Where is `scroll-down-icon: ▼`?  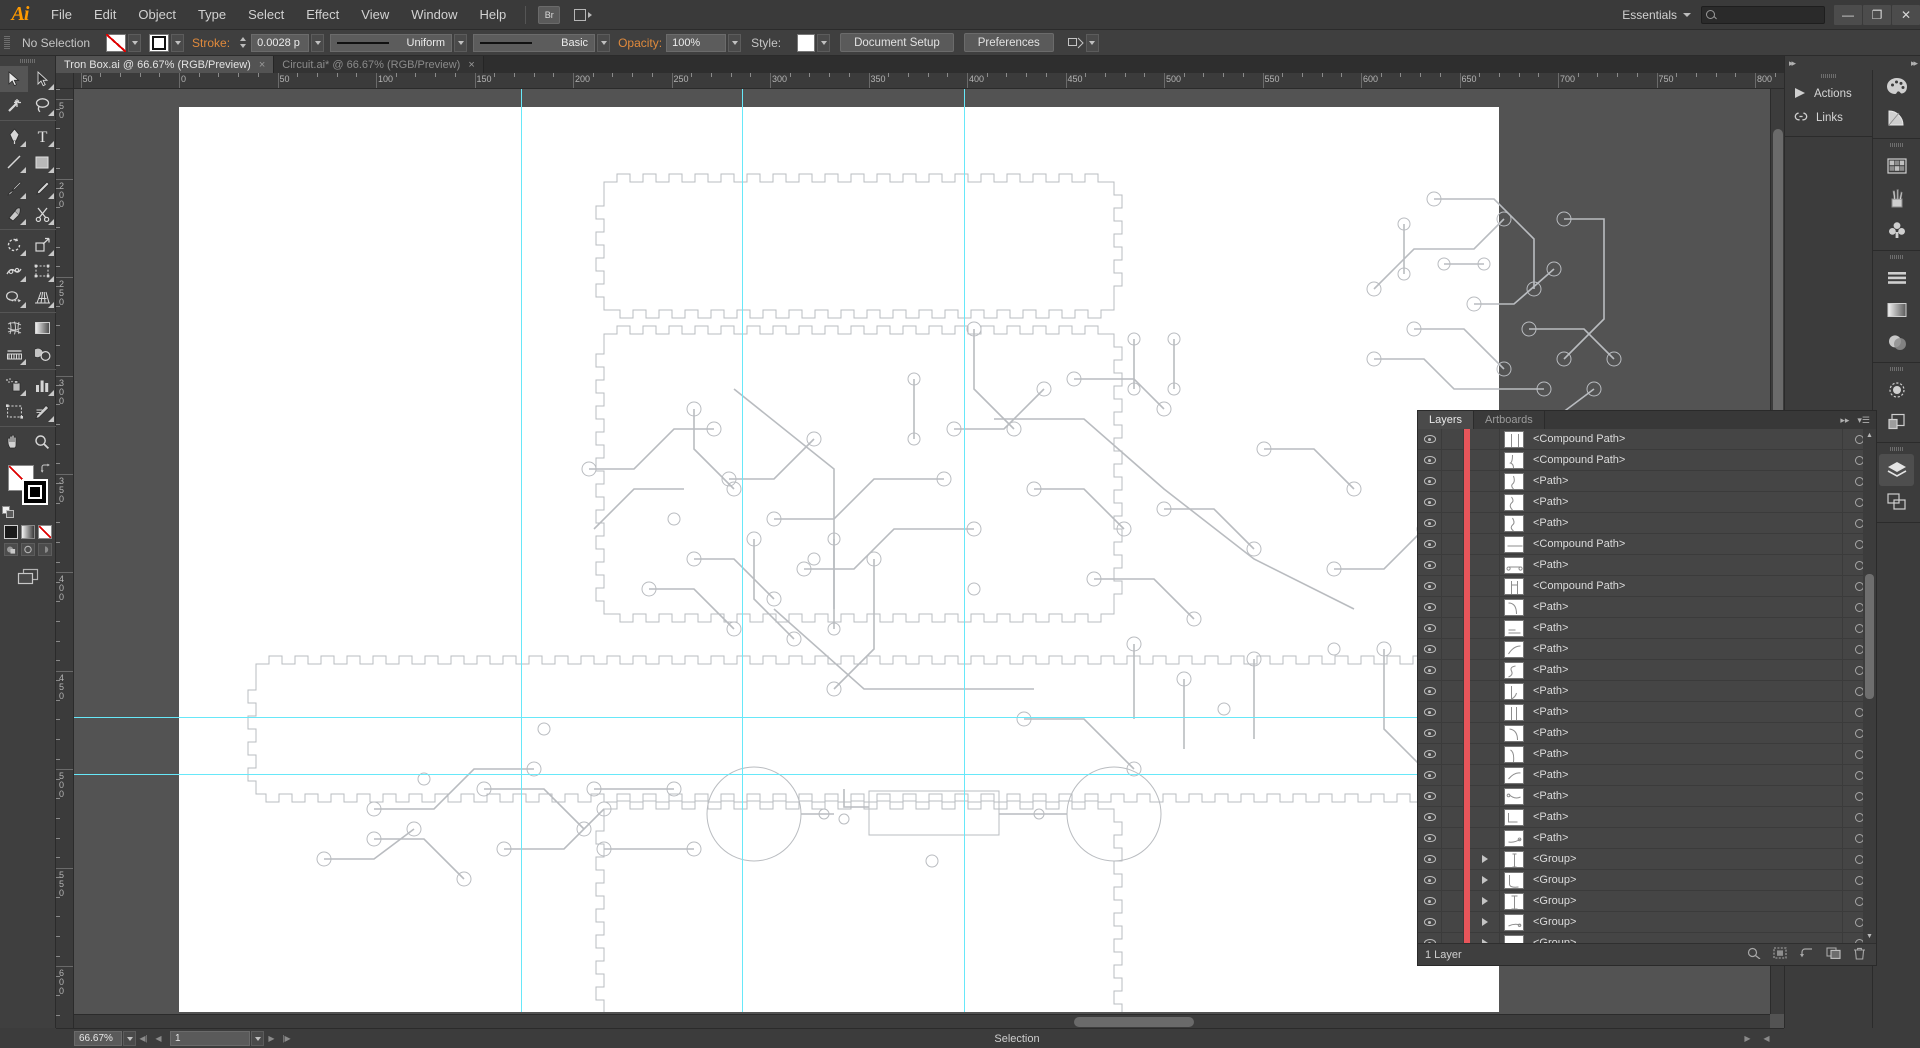
scroll-down-icon: ▼ is located at coordinates (1869, 936).